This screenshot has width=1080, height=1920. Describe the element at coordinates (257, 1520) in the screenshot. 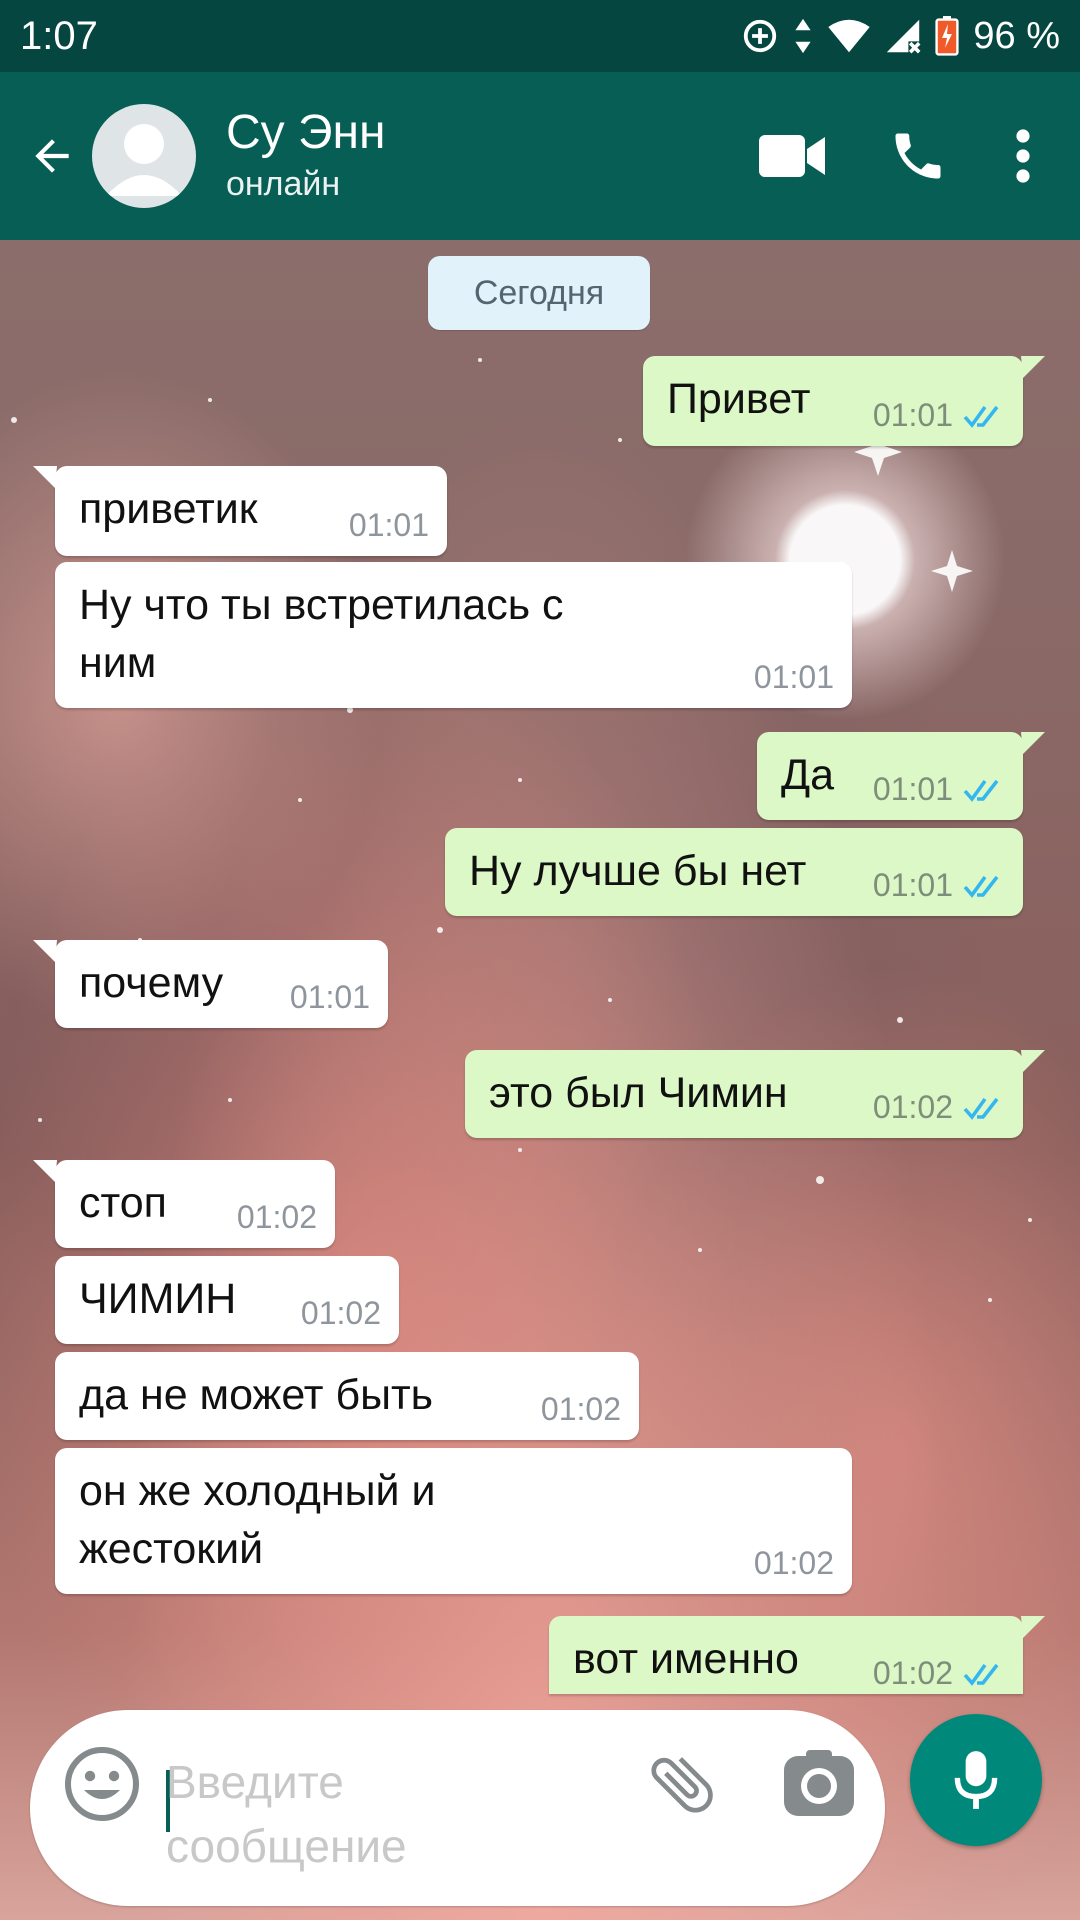

I see `message-text: он же холодный и жестокий` at that location.